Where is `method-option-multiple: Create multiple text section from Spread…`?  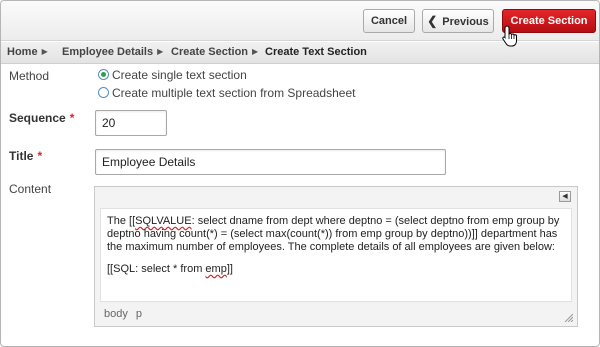 method-option-multiple: Create multiple text section from Spread… is located at coordinates (226, 93).